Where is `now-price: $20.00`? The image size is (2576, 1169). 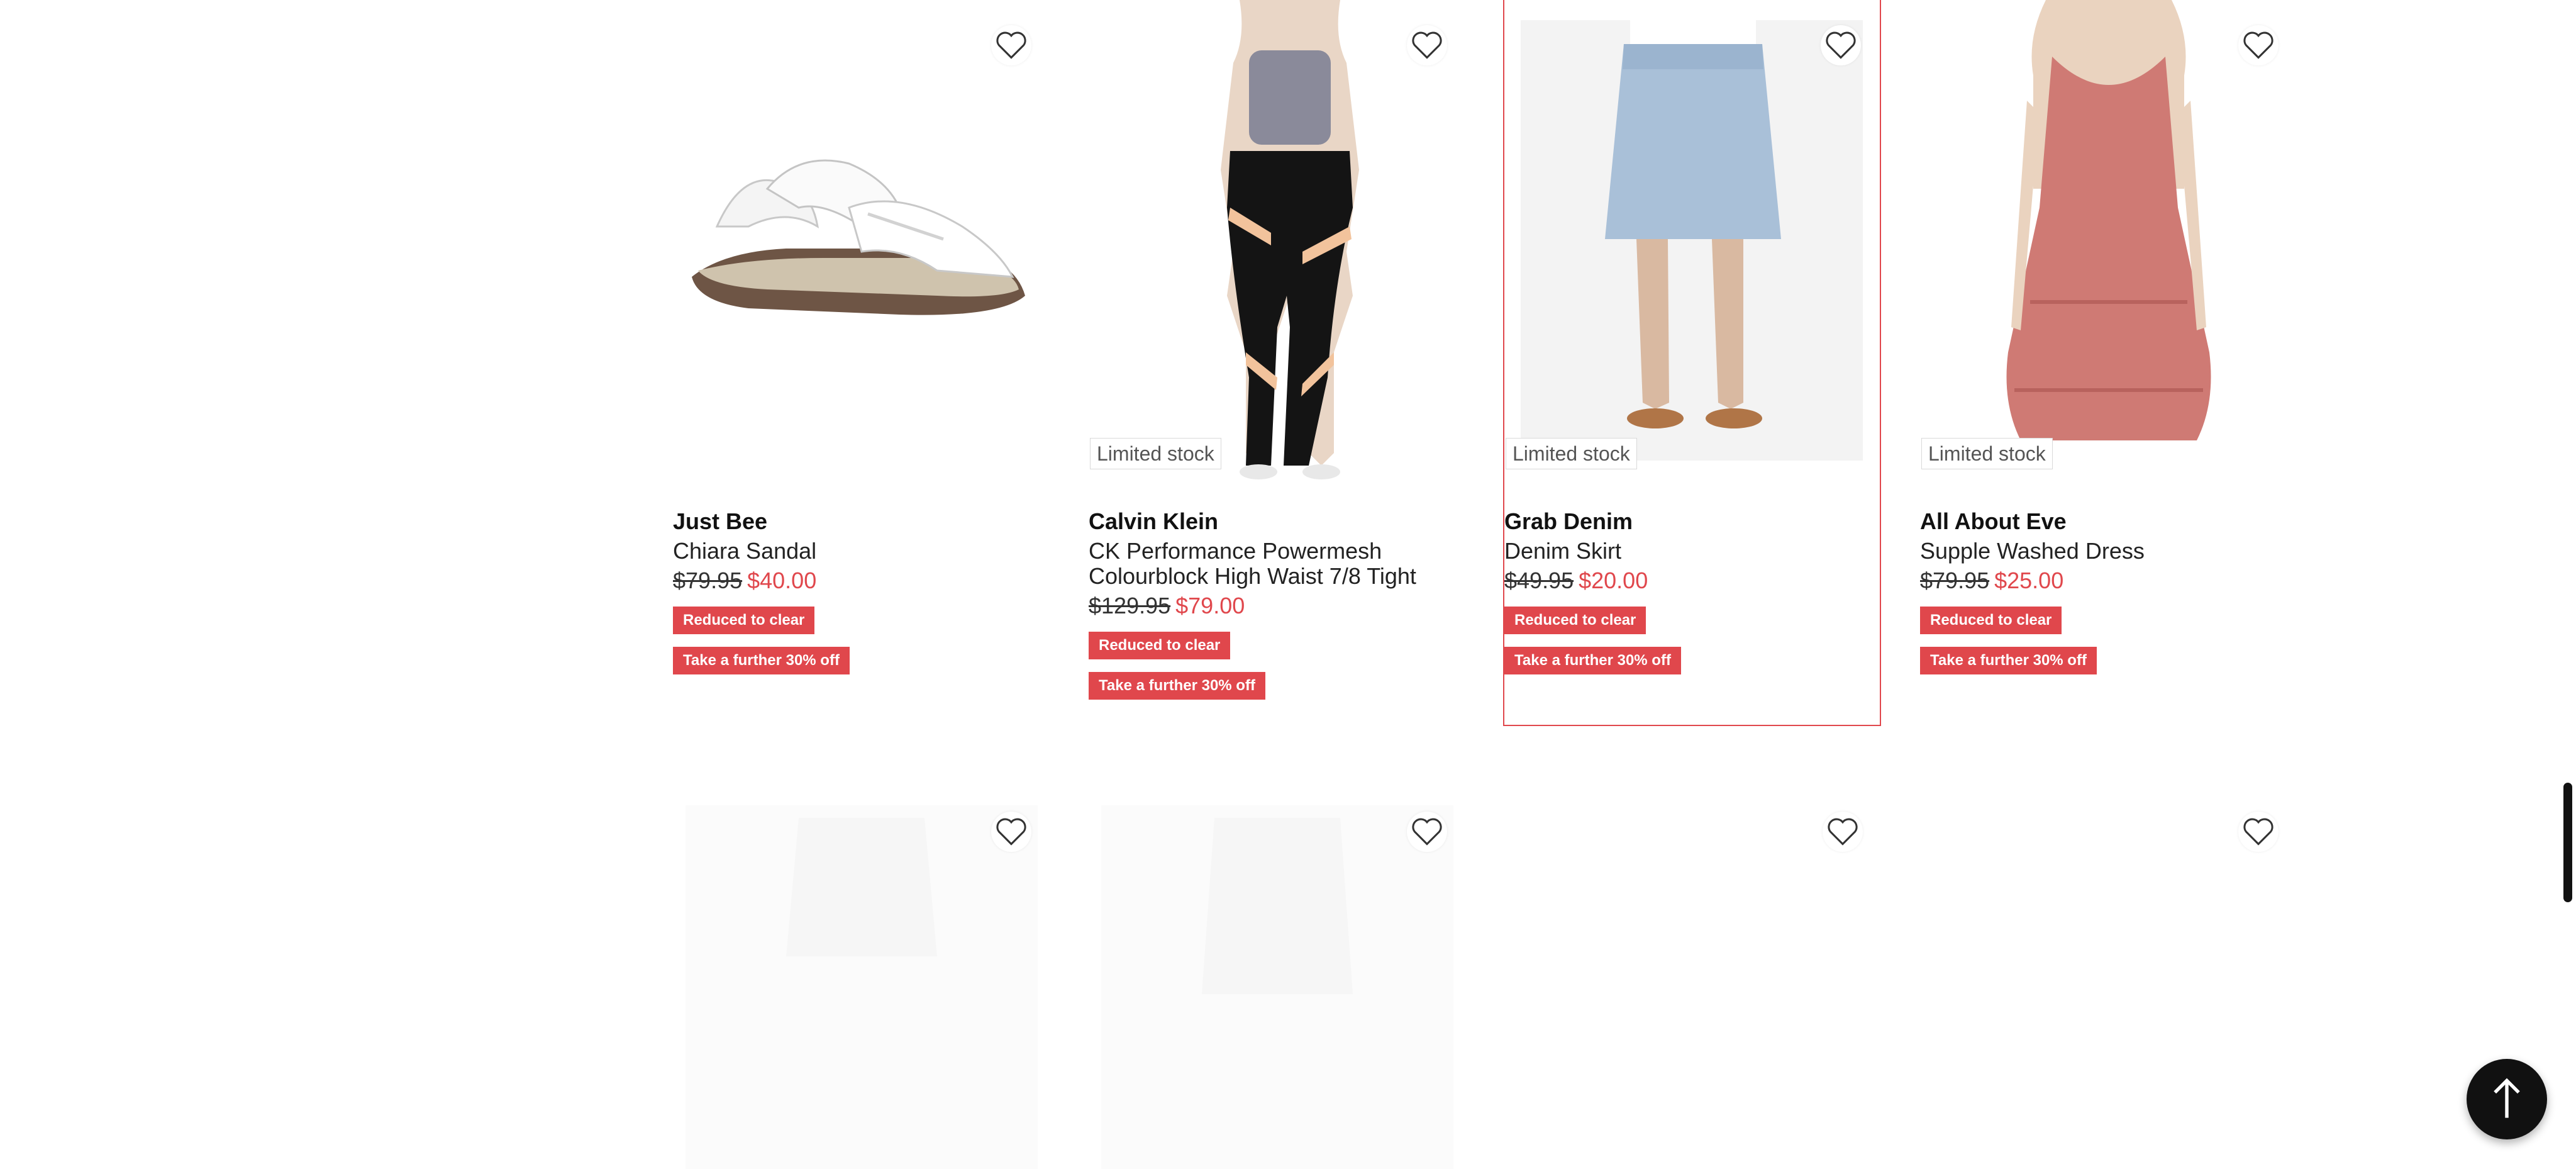 now-price: $20.00 is located at coordinates (1613, 580).